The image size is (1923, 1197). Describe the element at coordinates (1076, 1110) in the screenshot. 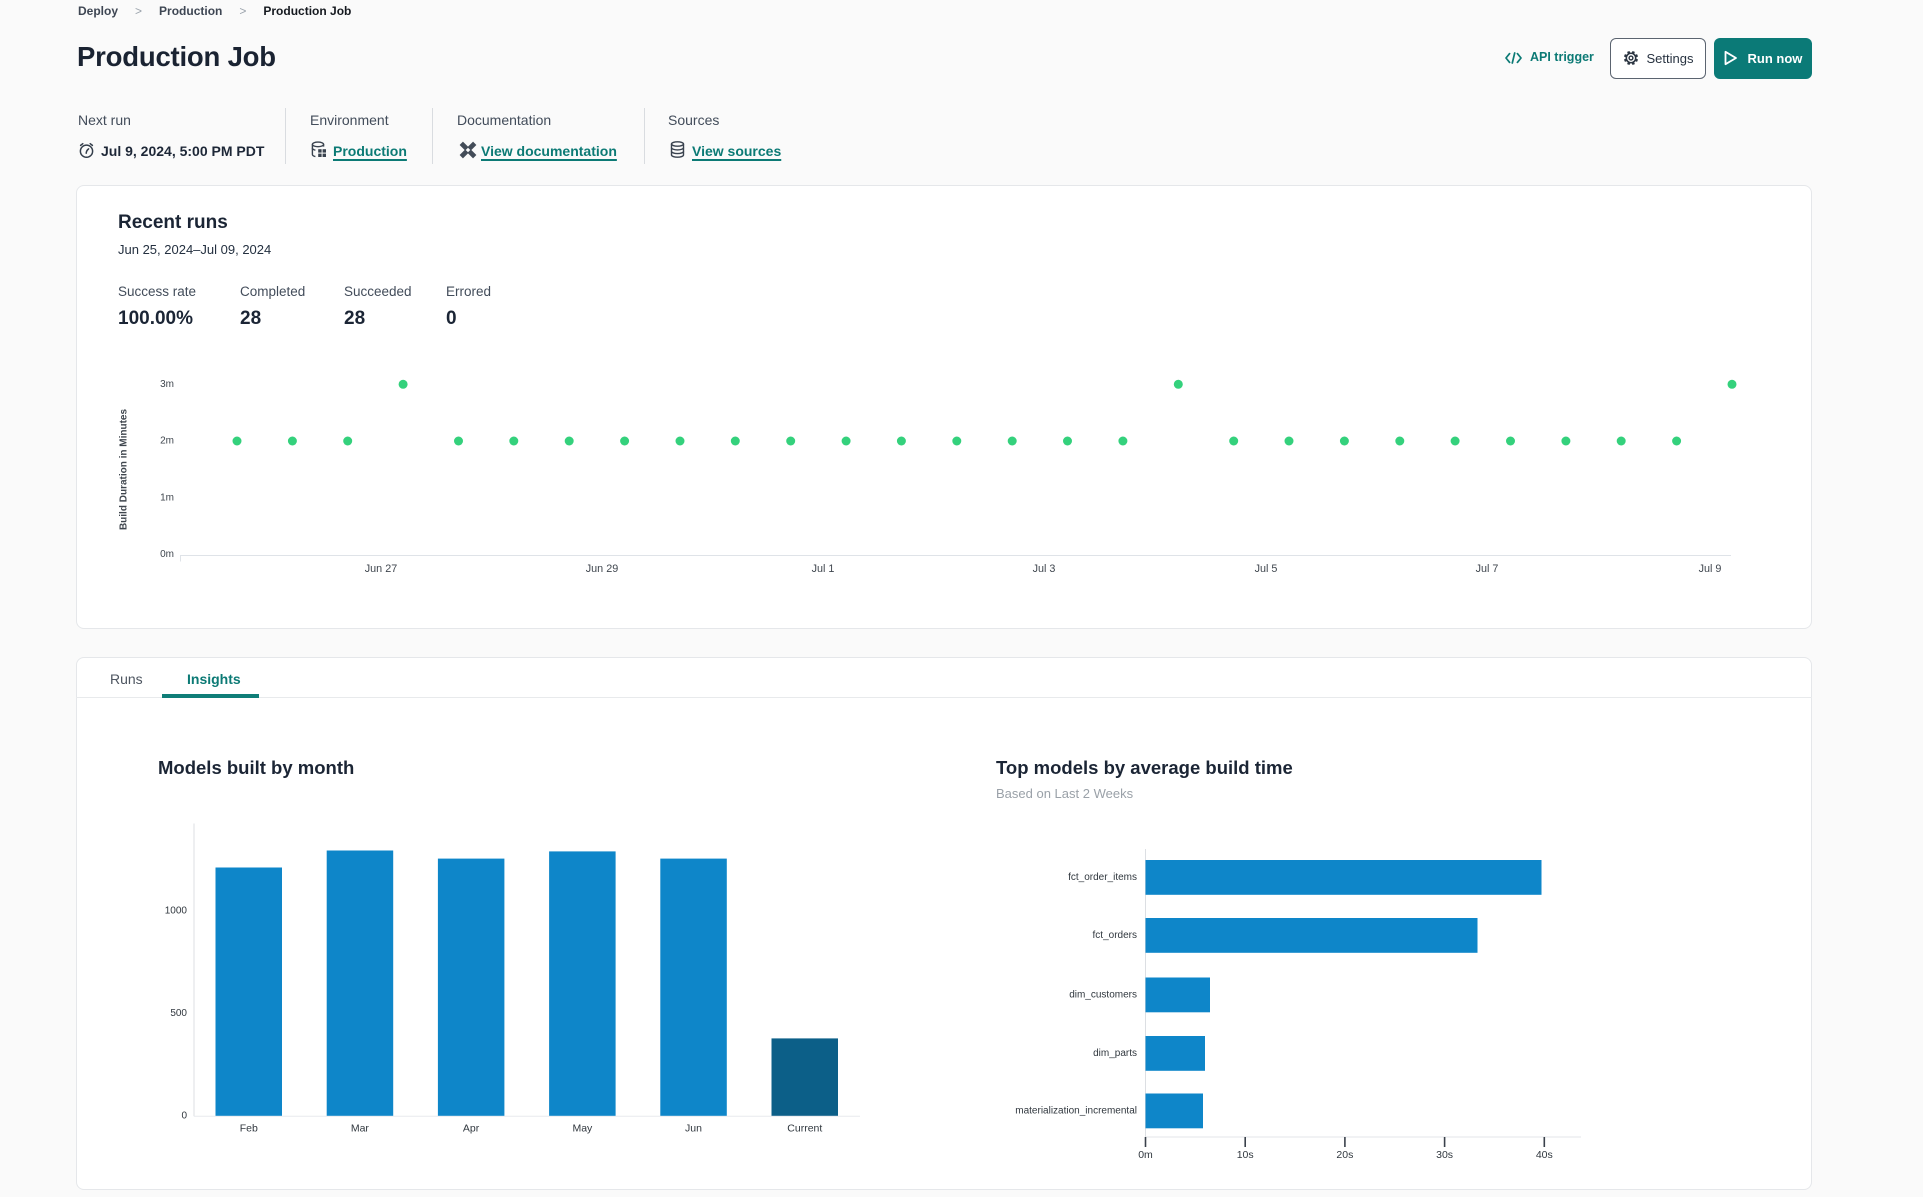

I see `svg-text: materialization_incremental` at that location.